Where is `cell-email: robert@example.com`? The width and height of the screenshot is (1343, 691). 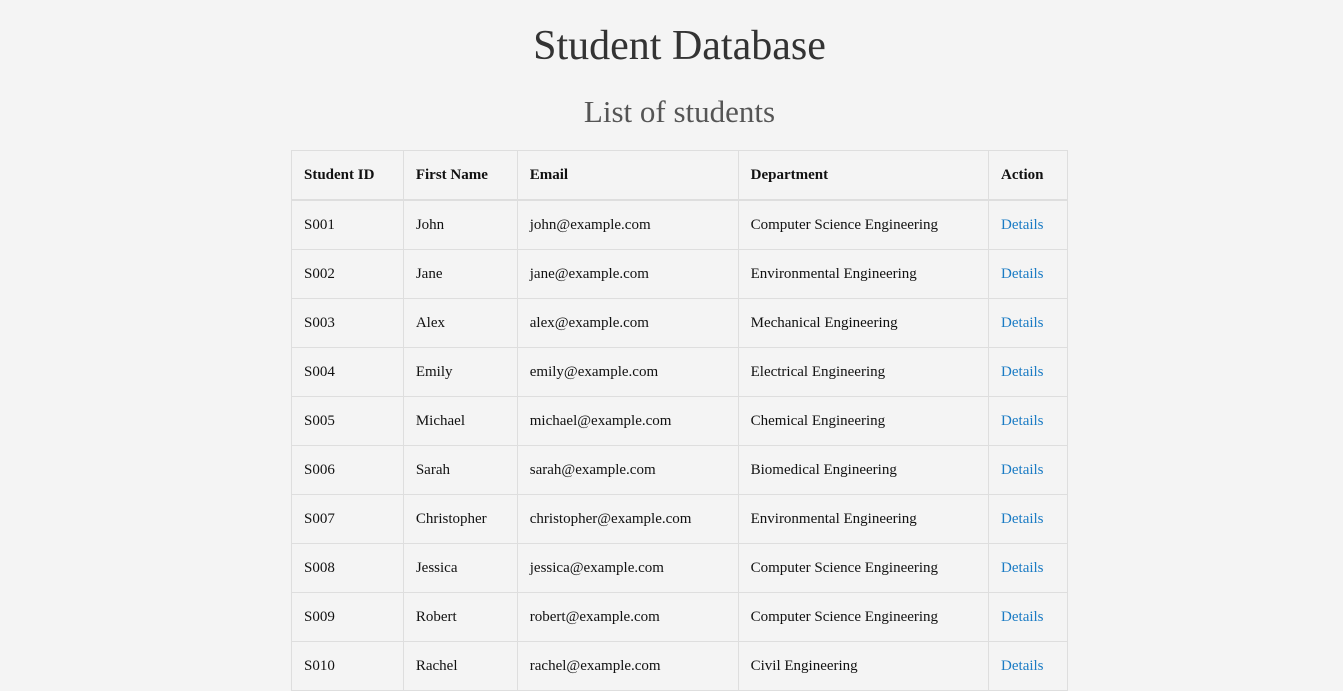 cell-email: robert@example.com is located at coordinates (627, 617).